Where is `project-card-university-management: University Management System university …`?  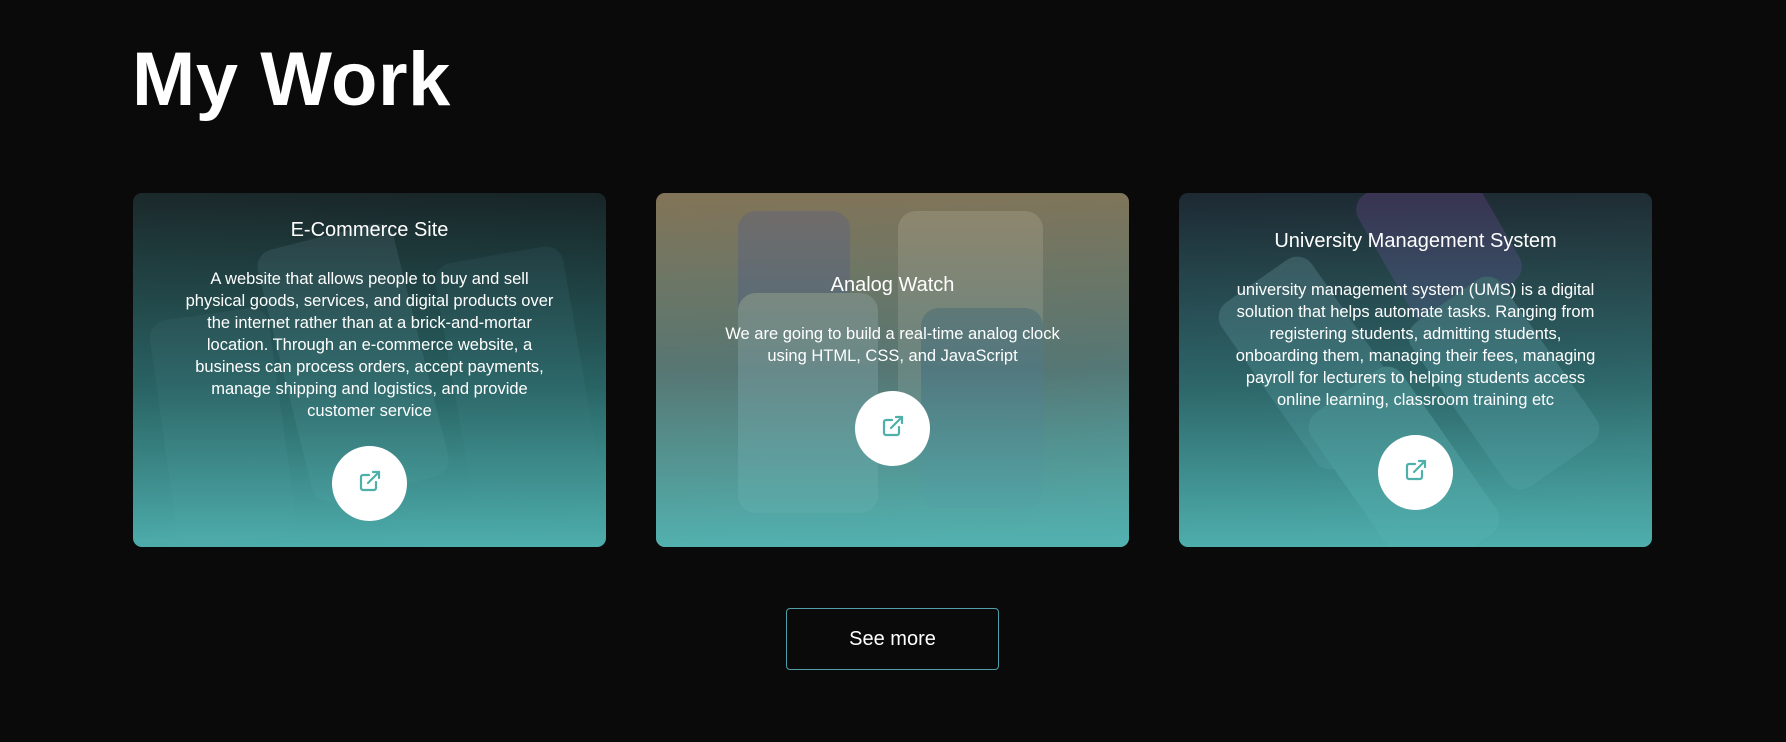
project-card-university-management: University Management System university … is located at coordinates (1415, 370).